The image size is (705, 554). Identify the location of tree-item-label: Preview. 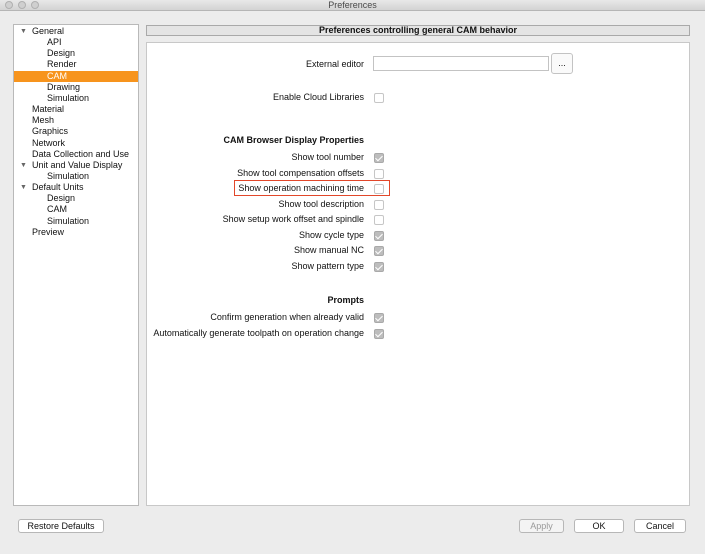
(48, 231).